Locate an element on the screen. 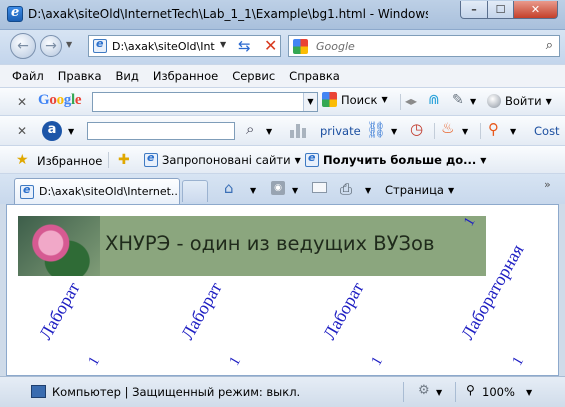 The width and height of the screenshot is (565, 407). new-tab-button is located at coordinates (195, 191).